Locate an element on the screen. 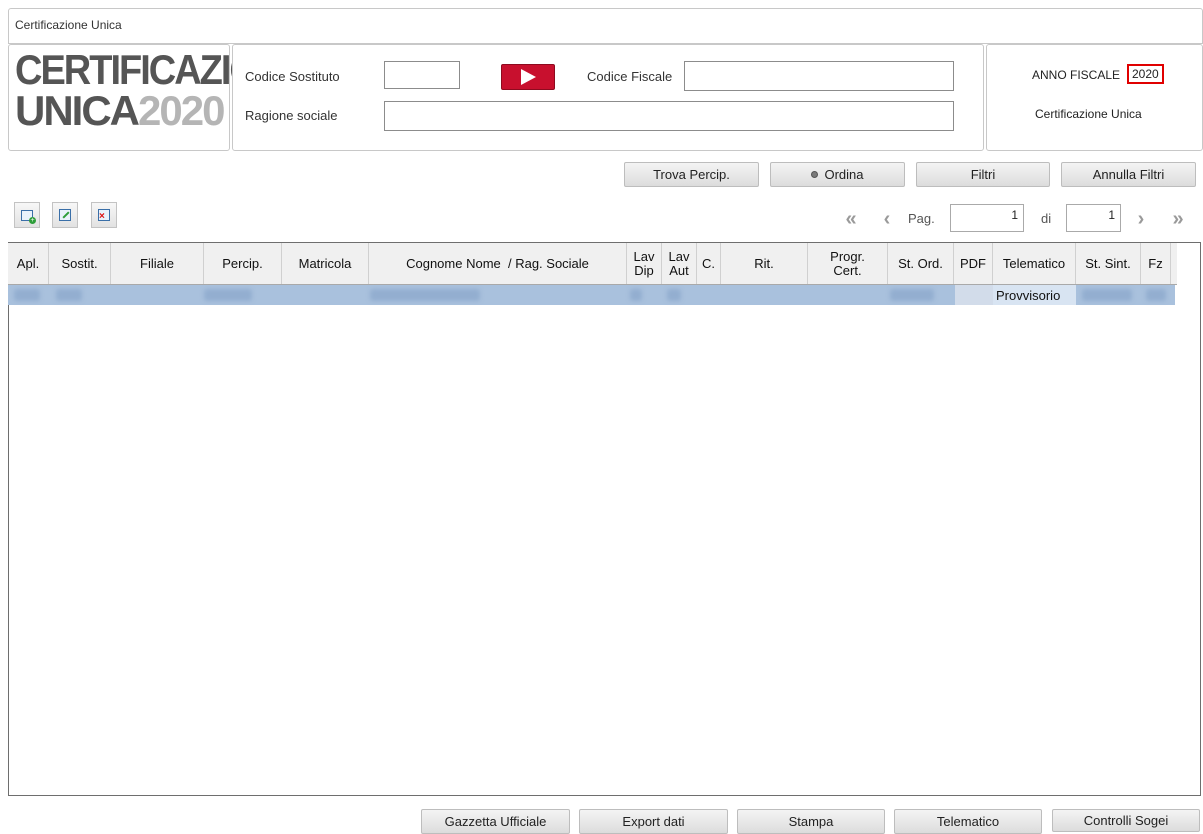 Image resolution: width=1203 pixels, height=834 pixels. edit-record-icon is located at coordinates (65, 215).